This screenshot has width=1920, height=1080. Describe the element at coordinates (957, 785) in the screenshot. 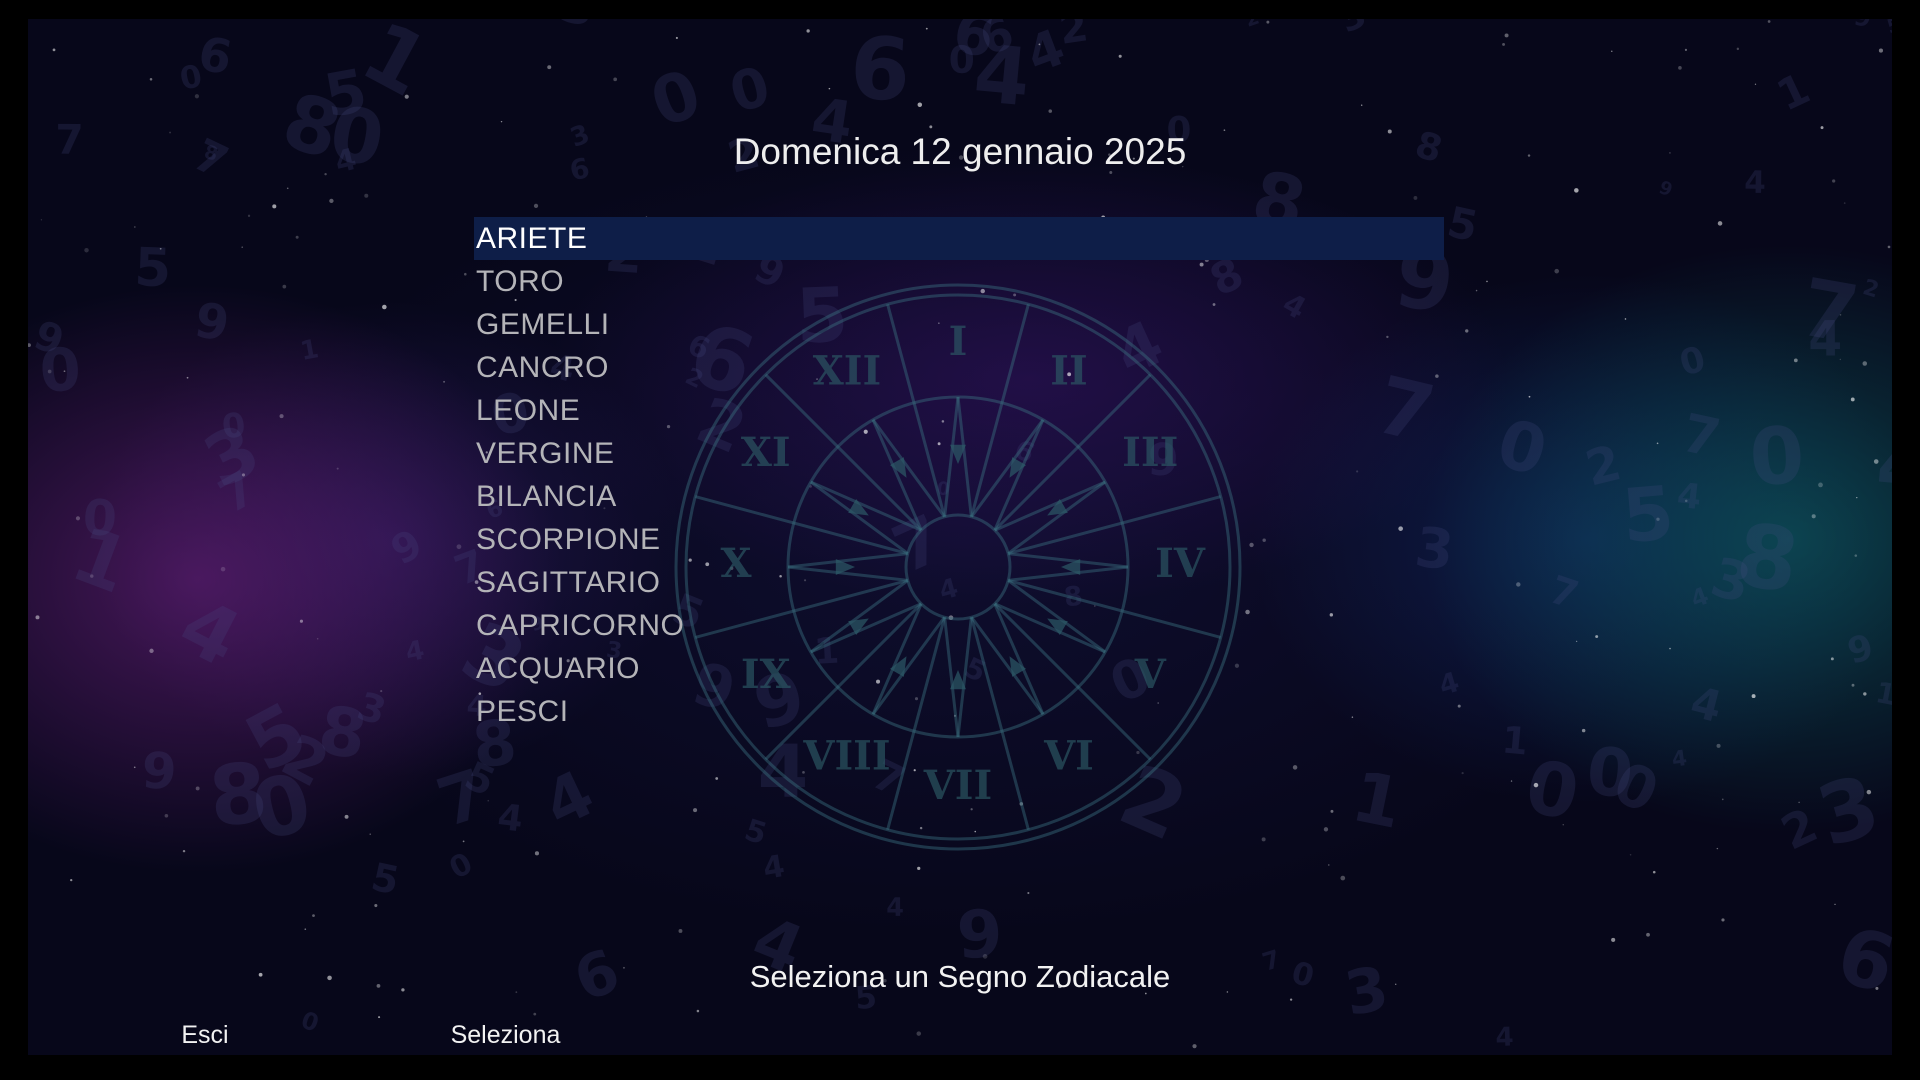

I see `wheel-numeral: VII` at that location.